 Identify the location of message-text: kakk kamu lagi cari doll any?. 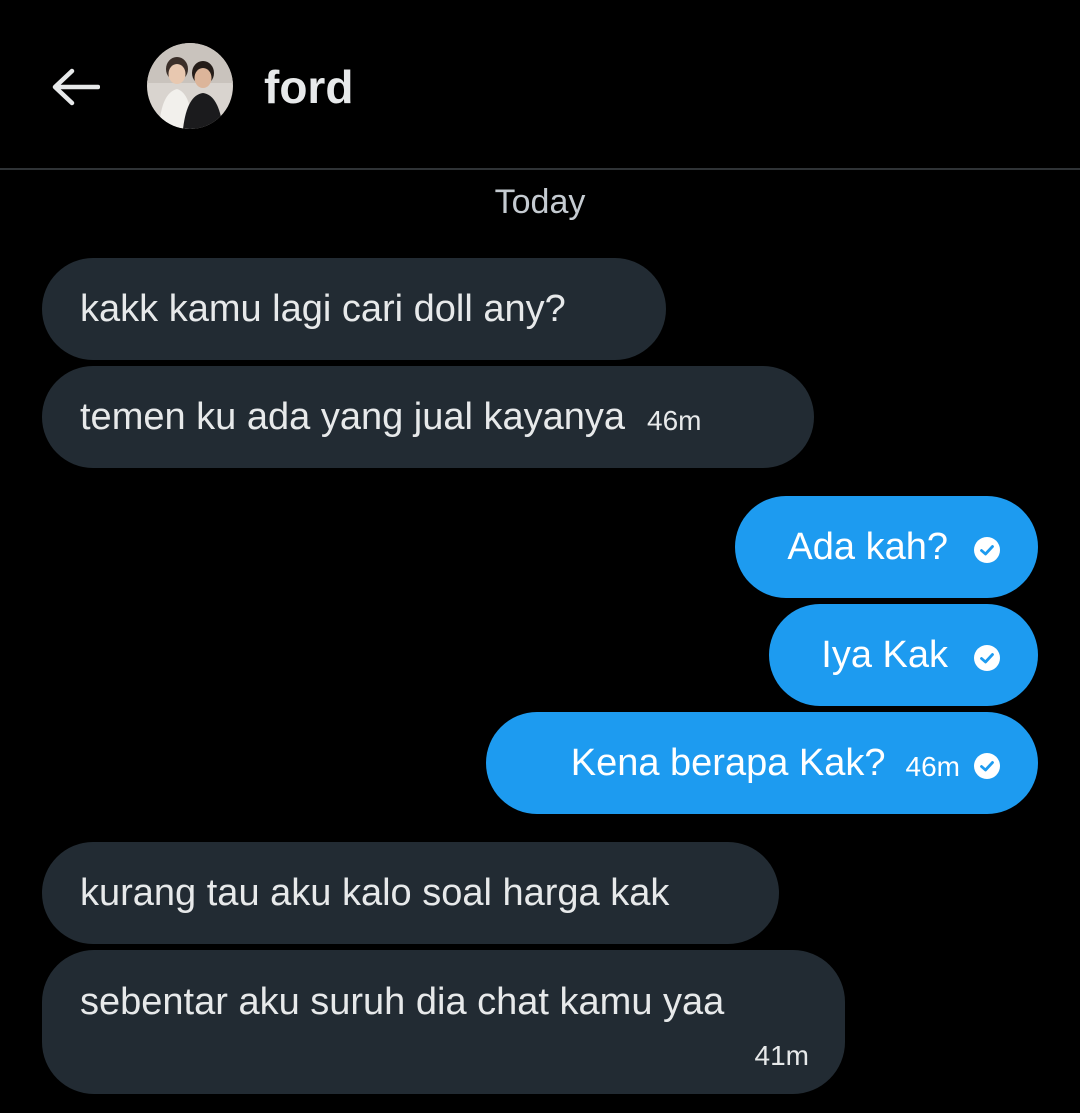
(323, 309).